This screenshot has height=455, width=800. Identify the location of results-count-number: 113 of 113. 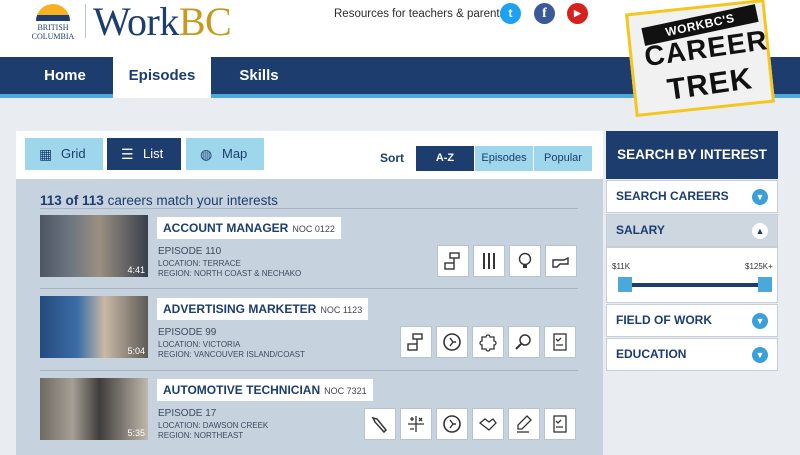
(72, 200).